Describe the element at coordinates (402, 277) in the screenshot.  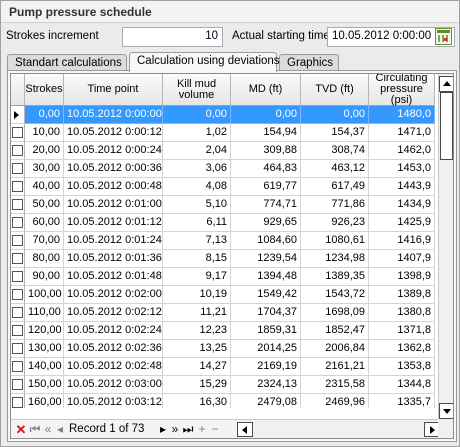
I see `table-cell: 1398,9` at that location.